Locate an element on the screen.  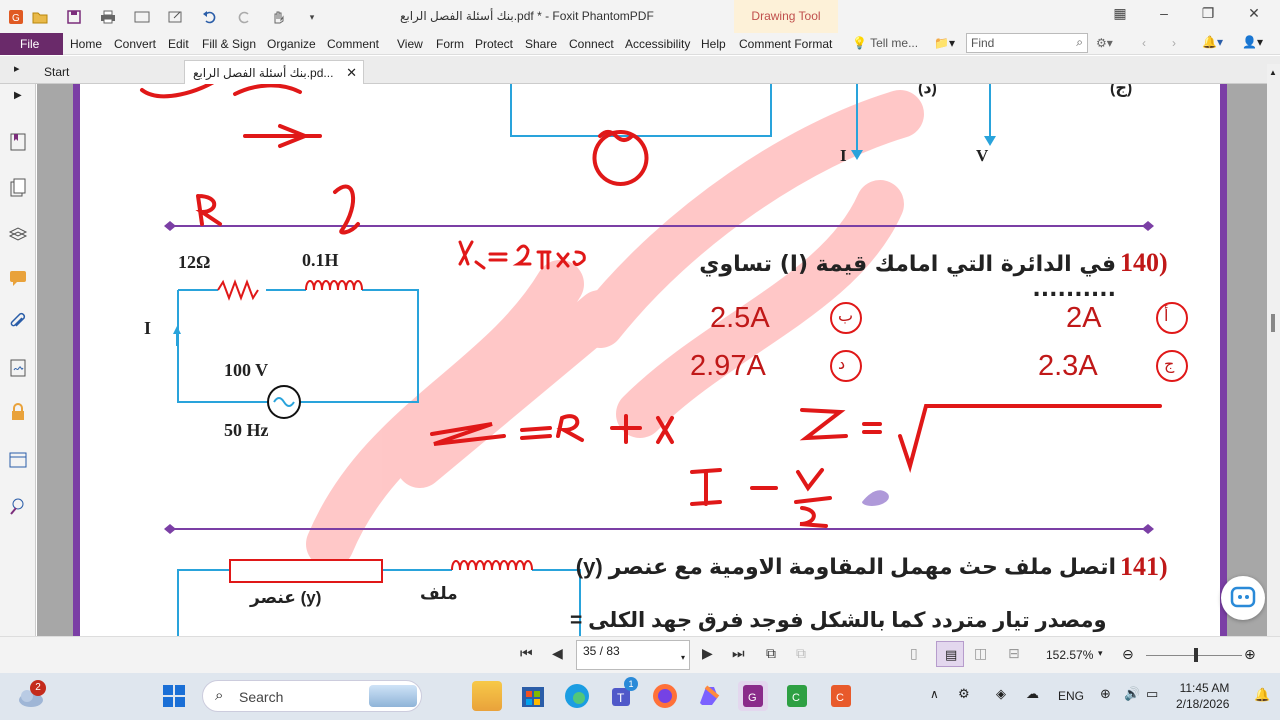
svg-text: G is located at coordinates (752, 698).